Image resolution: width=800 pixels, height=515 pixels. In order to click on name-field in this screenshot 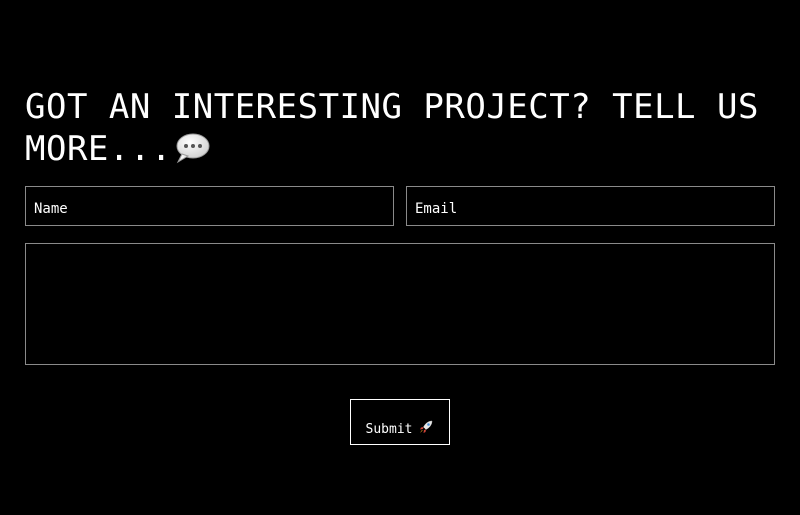, I will do `click(209, 206)`.